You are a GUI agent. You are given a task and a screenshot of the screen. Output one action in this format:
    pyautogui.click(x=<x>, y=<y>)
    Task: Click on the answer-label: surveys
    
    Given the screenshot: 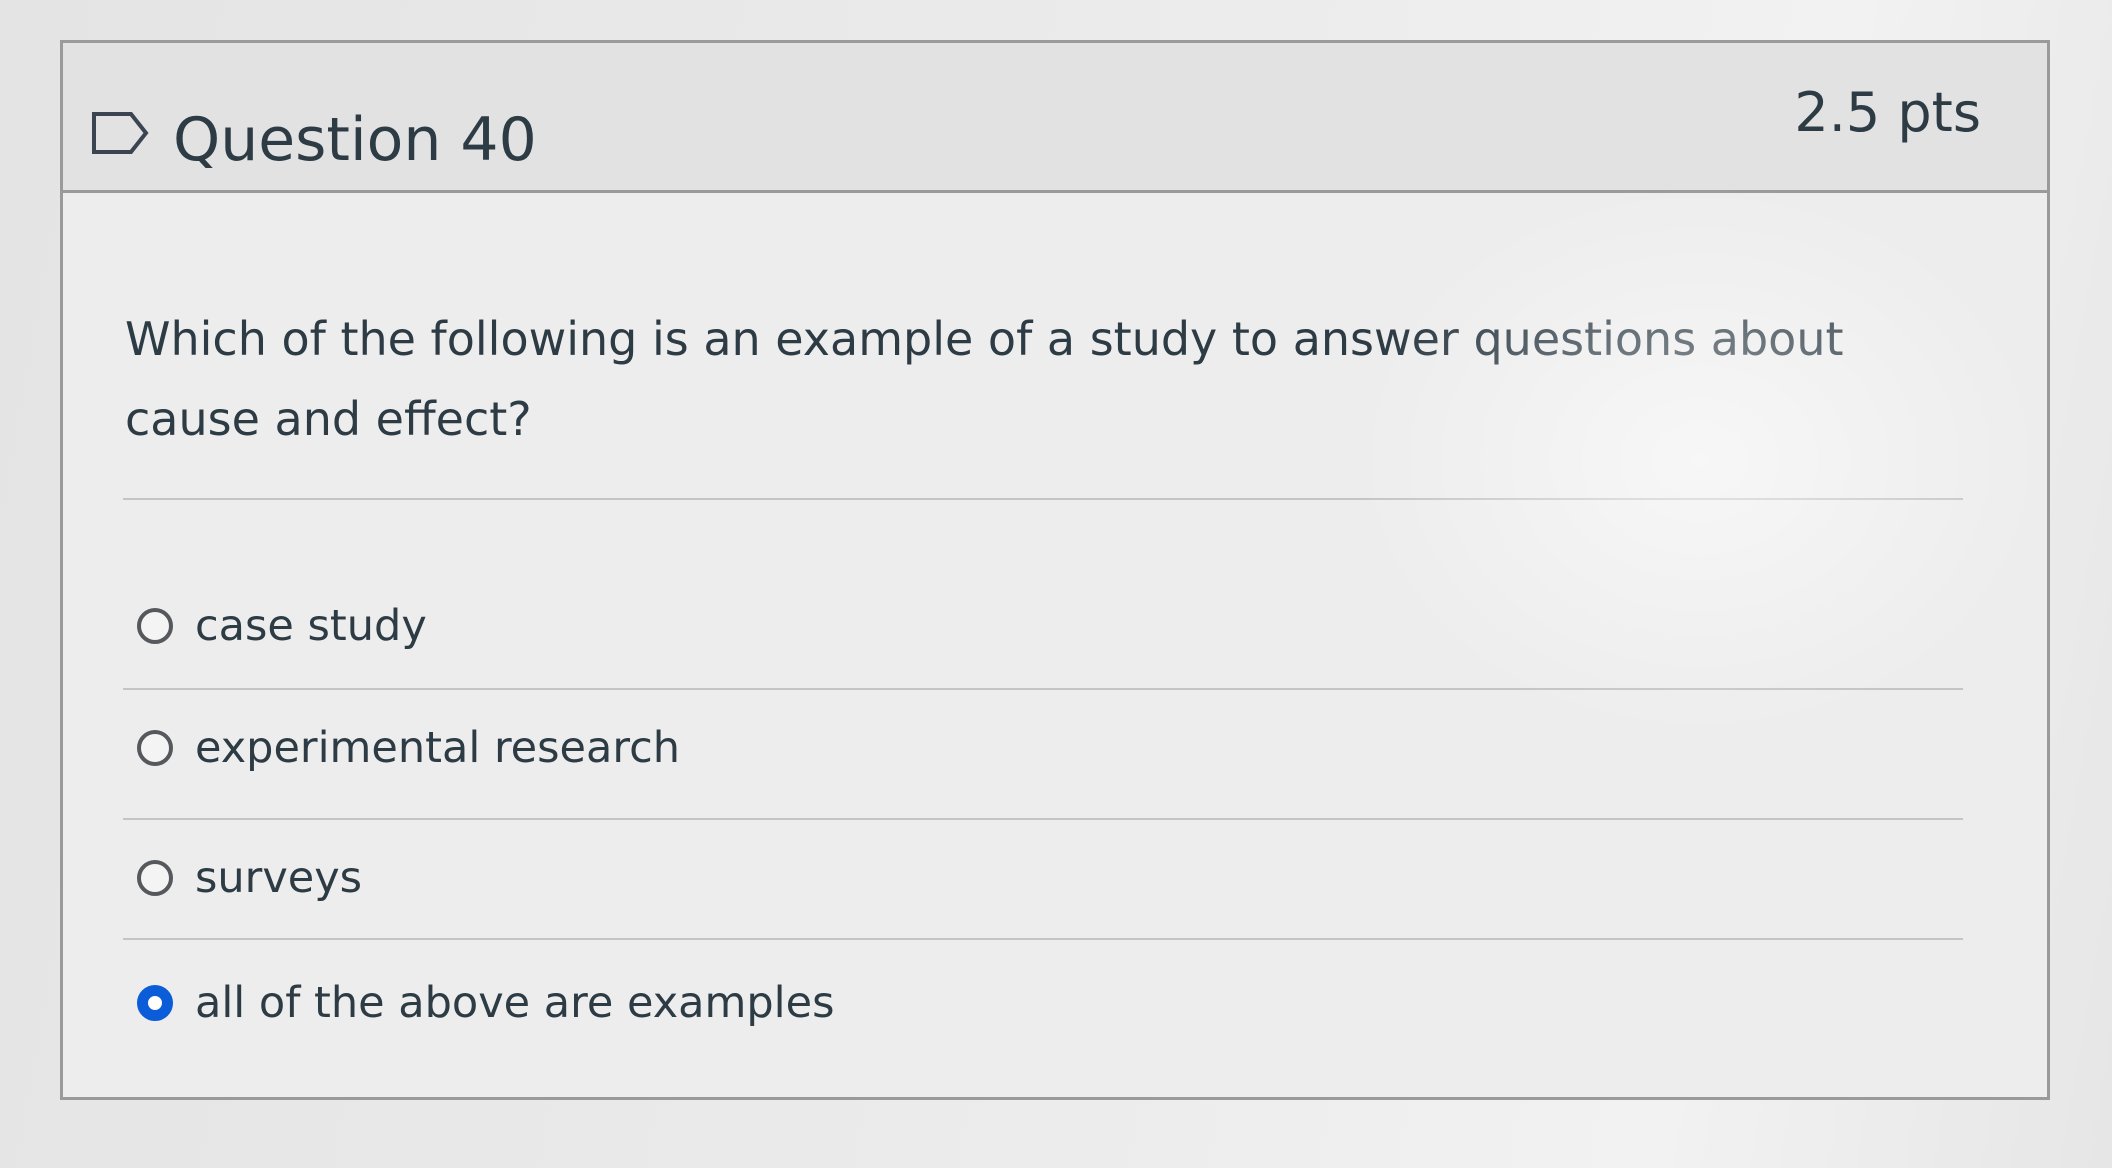 What is the action you would take?
    pyautogui.click(x=279, y=878)
    